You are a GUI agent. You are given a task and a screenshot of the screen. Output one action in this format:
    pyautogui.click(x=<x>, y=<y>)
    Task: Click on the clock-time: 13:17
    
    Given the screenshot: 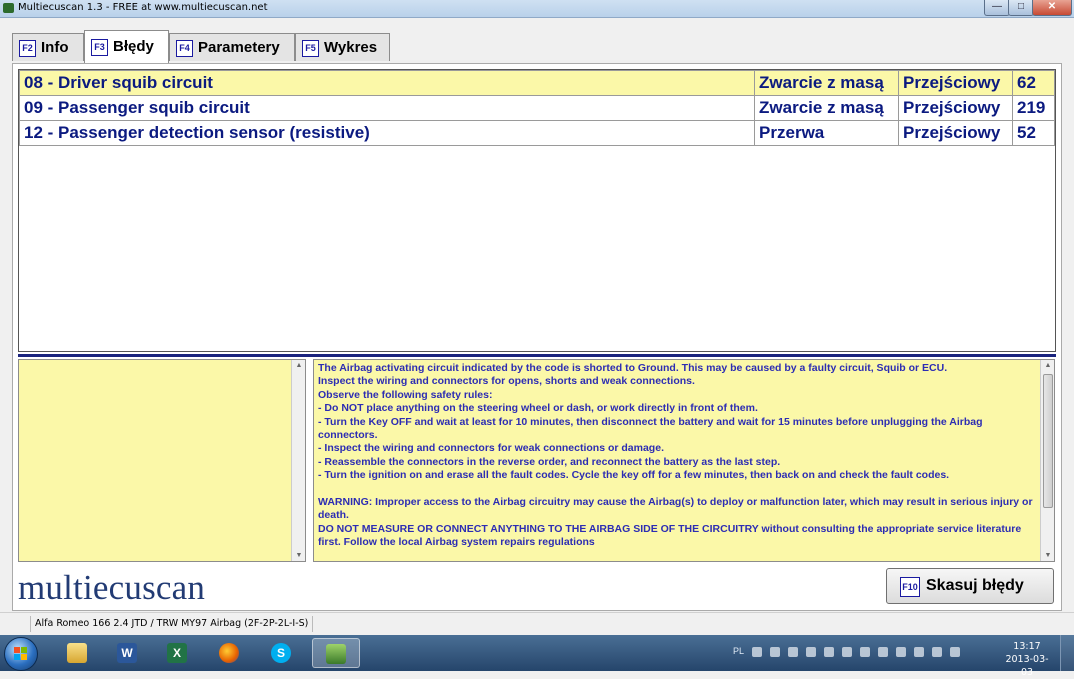 What is the action you would take?
    pyautogui.click(x=1027, y=646)
    